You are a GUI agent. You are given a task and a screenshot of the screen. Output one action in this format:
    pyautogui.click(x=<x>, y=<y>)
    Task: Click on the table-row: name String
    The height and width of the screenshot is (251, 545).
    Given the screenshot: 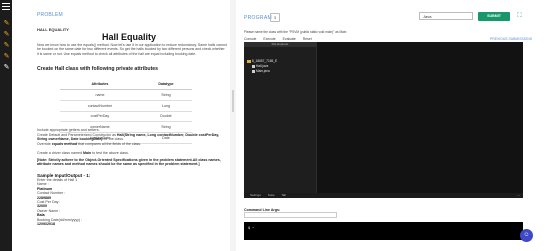 What is the action you would take?
    pyautogui.click(x=126, y=95)
    